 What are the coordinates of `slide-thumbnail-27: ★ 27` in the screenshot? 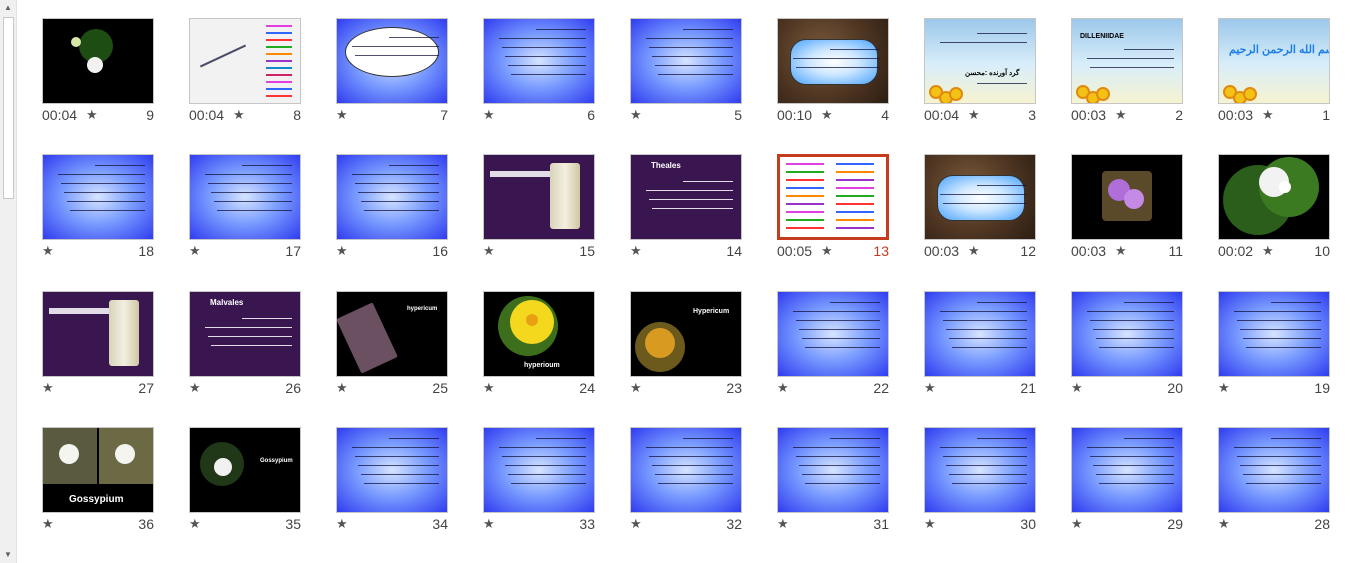 It's located at (115, 350).